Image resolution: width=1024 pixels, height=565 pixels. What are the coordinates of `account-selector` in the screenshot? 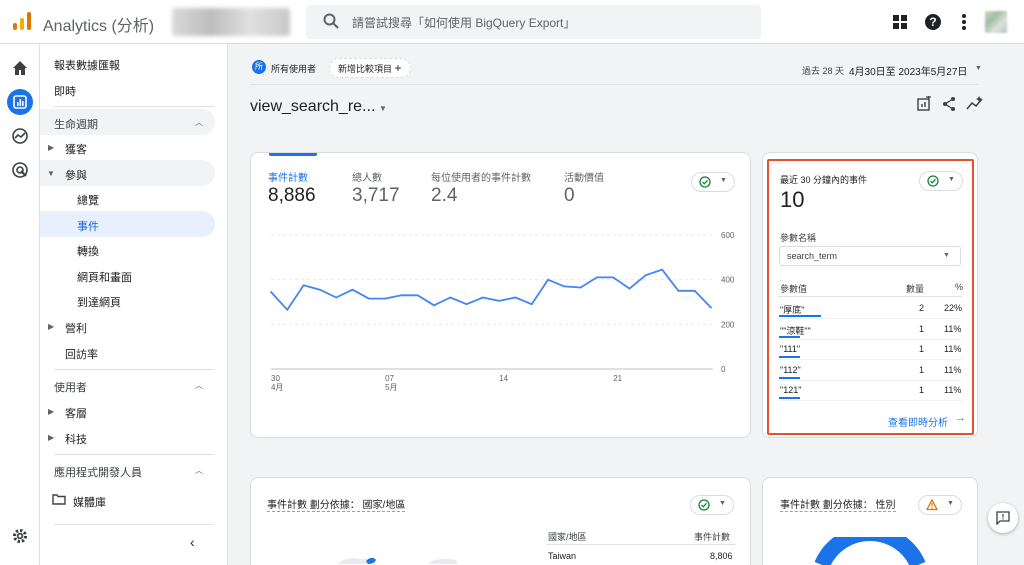 It's located at (231, 22).